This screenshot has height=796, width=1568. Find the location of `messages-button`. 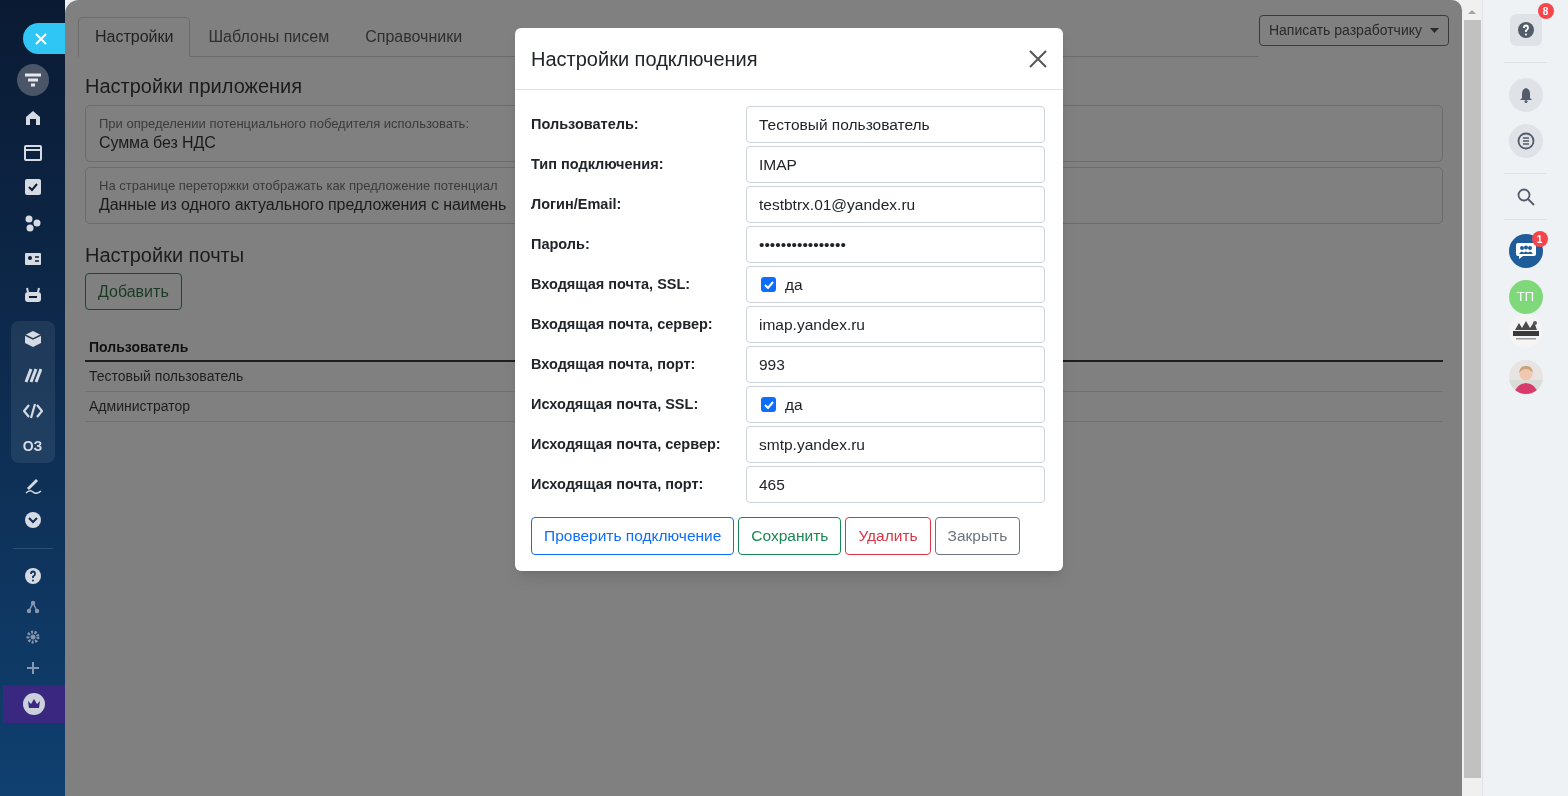

messages-button is located at coordinates (1525, 141).